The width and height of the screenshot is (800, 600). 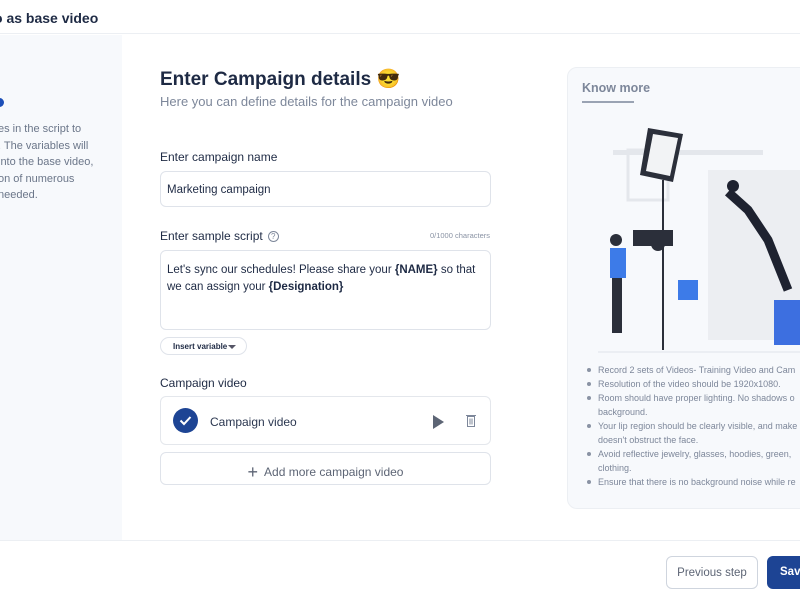 I want to click on campaign-name-label: Enter campaign name, so click(x=219, y=157).